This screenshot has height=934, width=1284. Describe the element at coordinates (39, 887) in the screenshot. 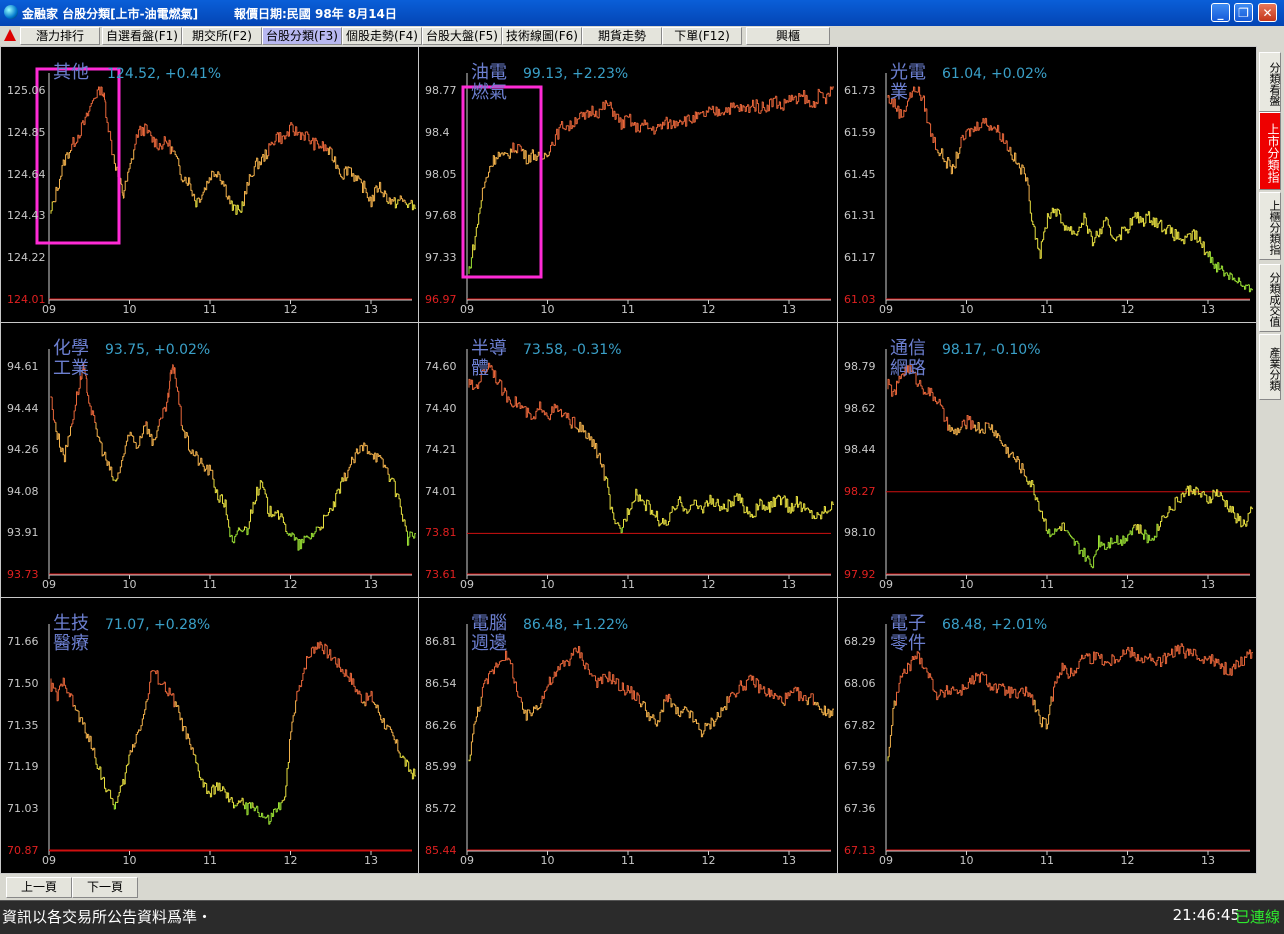

I see `prev-page-button: 上一頁` at that location.